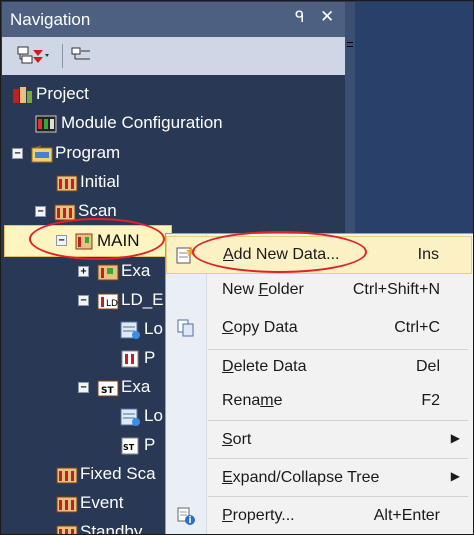  What do you see at coordinates (173, 19) in the screenshot?
I see `panel-titlebar: Navigation ᑫ ✕` at bounding box center [173, 19].